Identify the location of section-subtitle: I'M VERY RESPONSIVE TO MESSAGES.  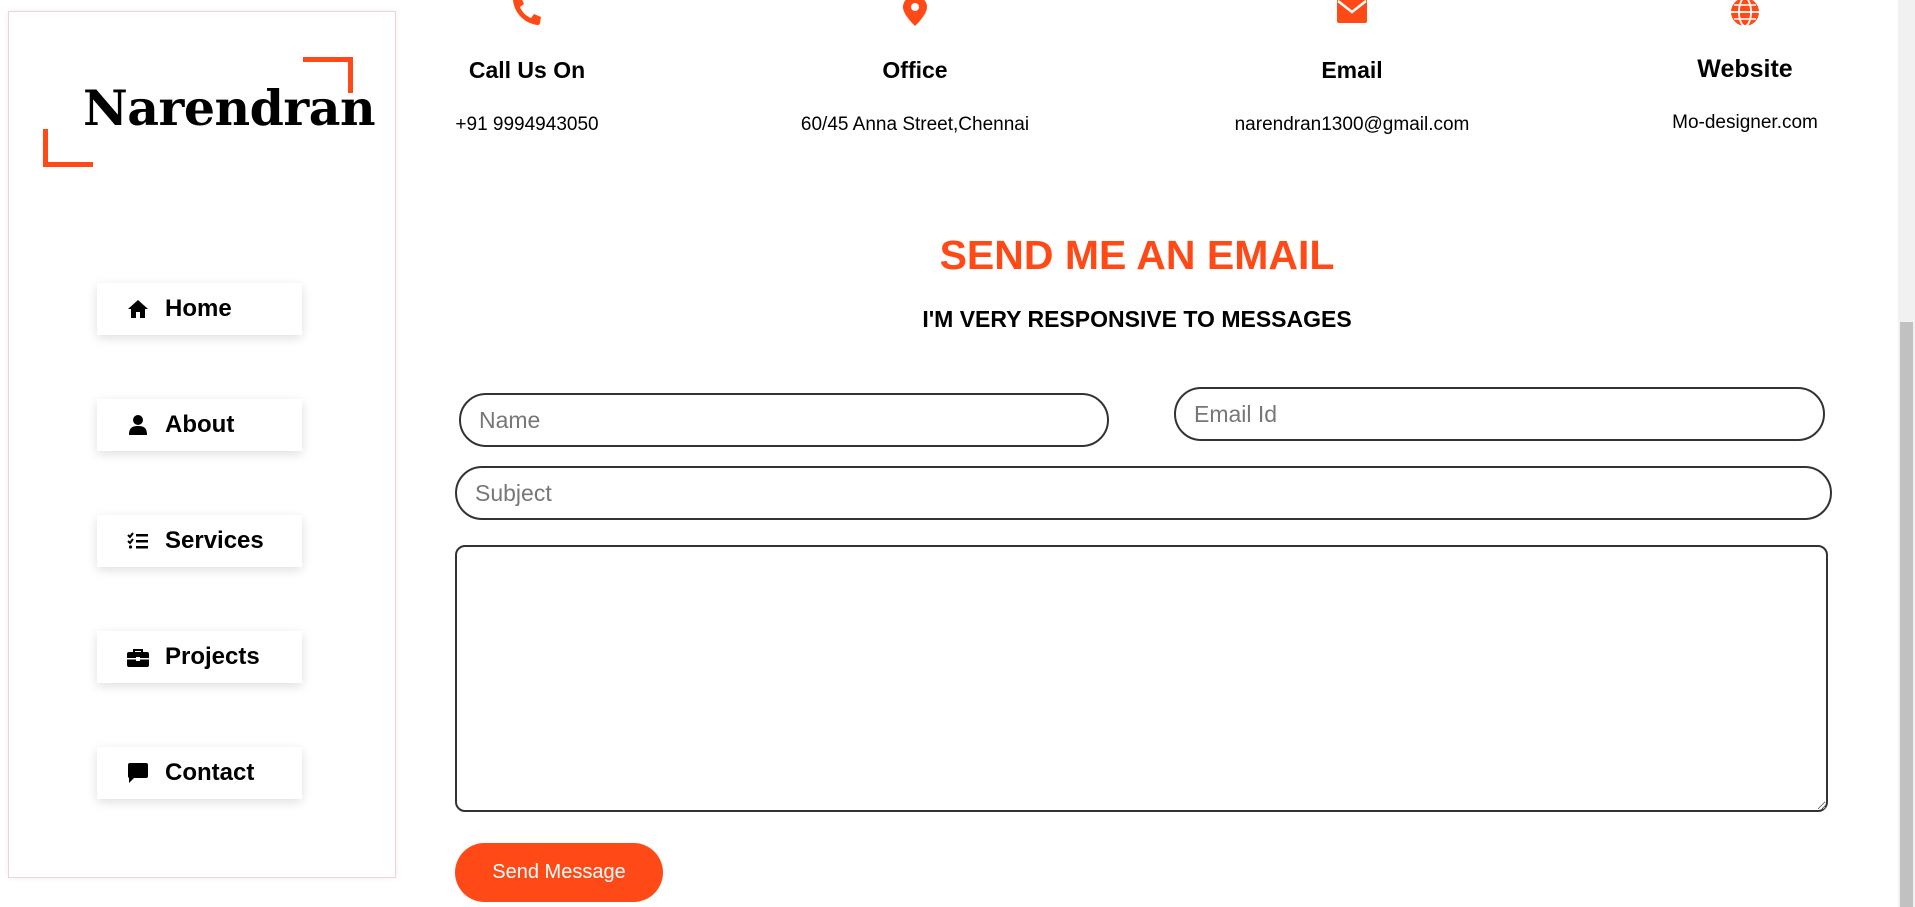
(1137, 319).